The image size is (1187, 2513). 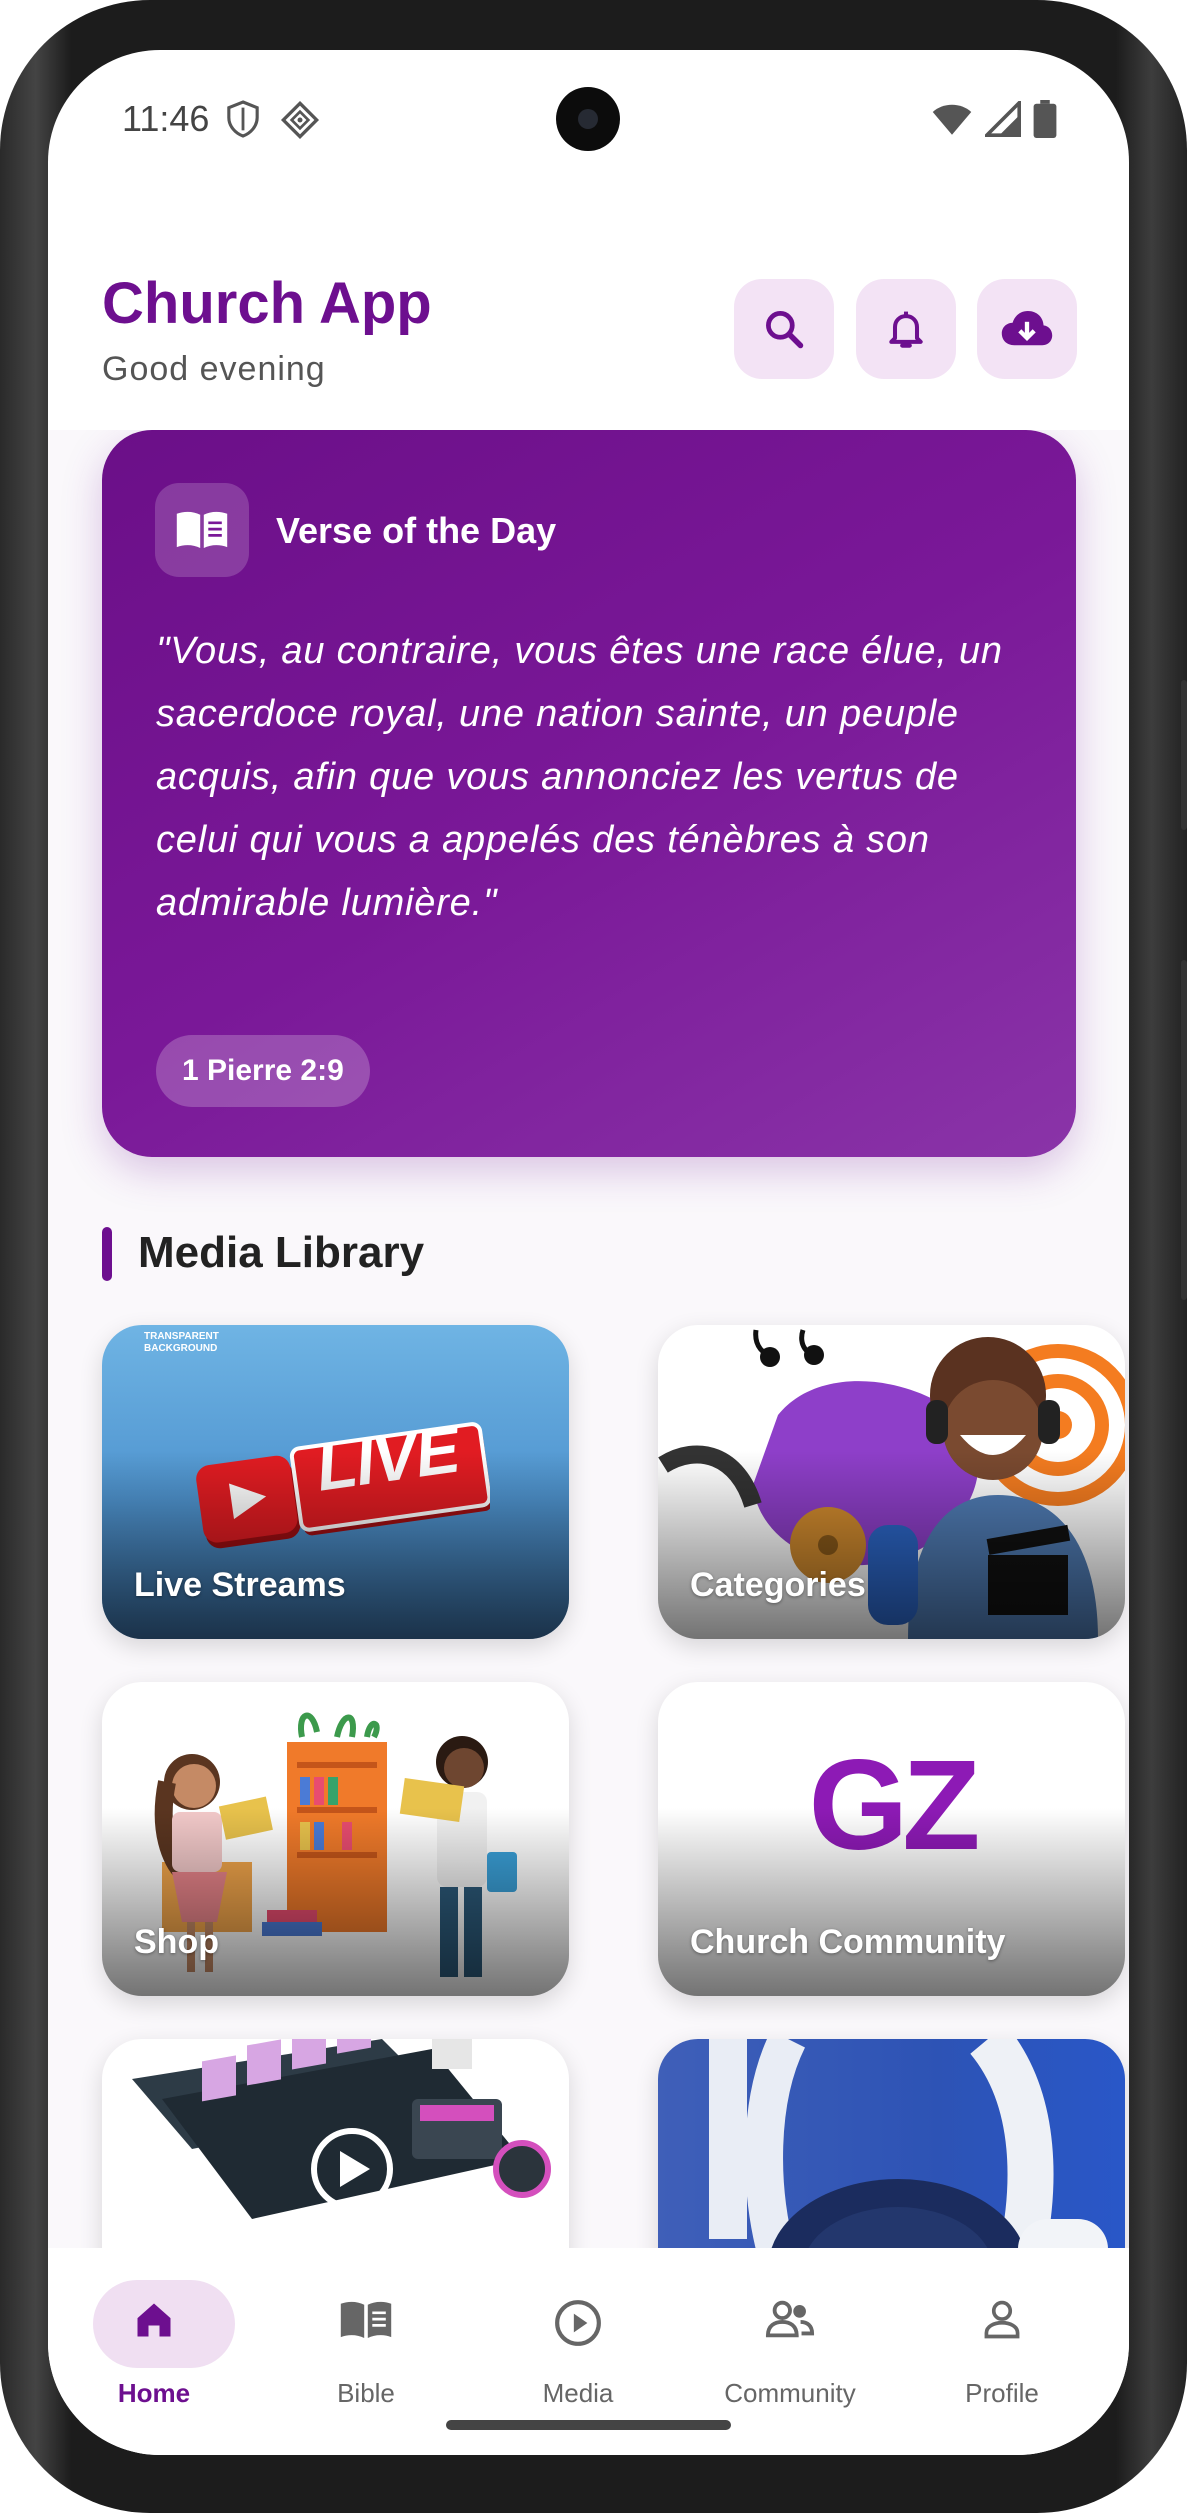 What do you see at coordinates (1002, 2319) in the screenshot?
I see `person-icon` at bounding box center [1002, 2319].